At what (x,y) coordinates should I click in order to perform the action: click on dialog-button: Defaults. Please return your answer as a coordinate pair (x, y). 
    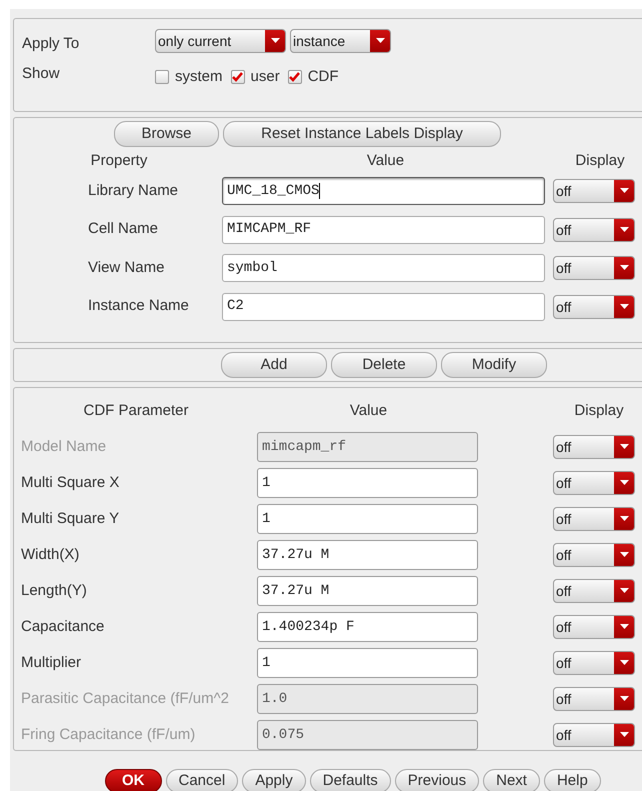
    Looking at the image, I should click on (350, 780).